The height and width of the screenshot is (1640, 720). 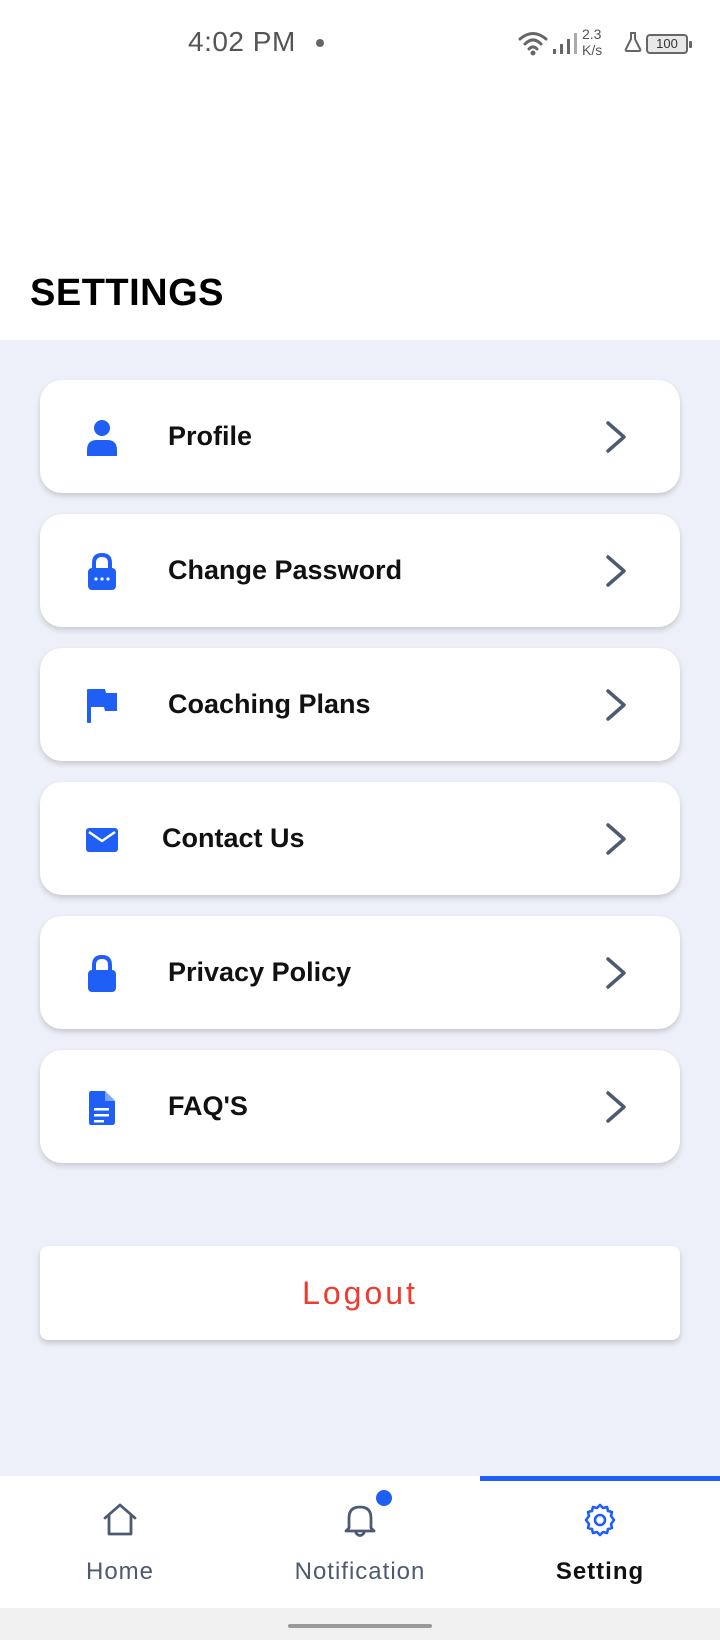 I want to click on network-speed-unit: K/s, so click(x=592, y=50).